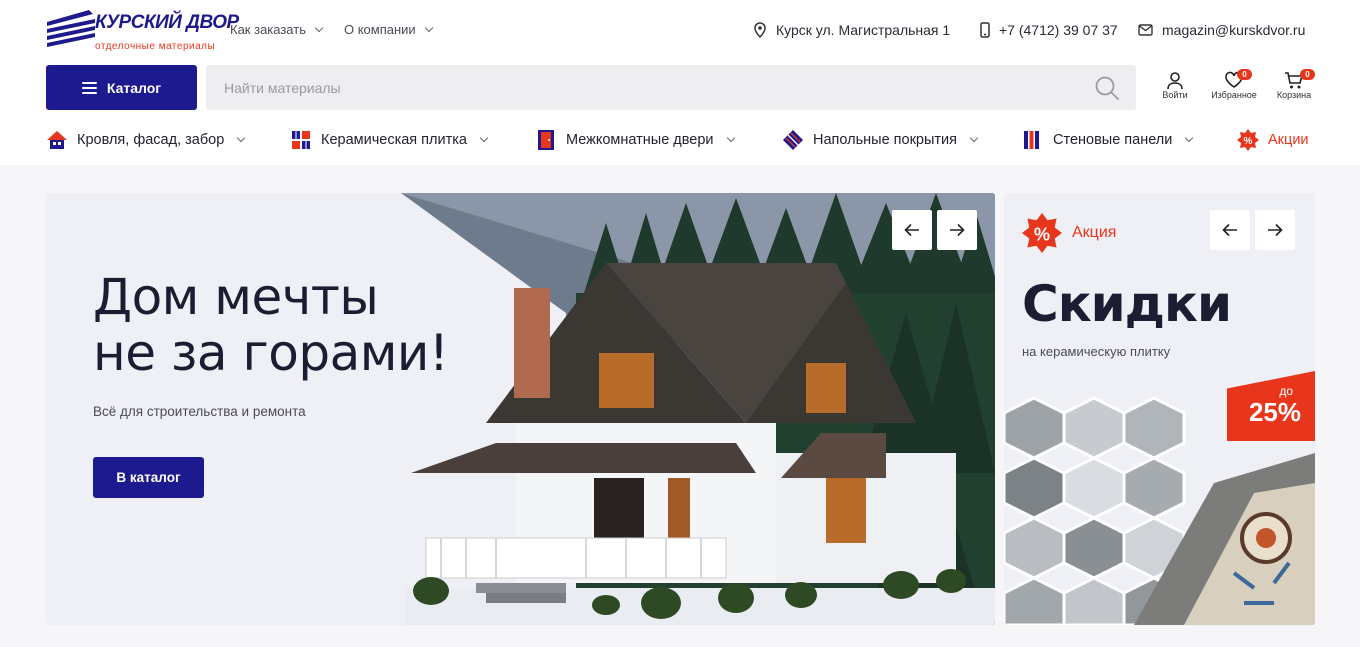 The image size is (1360, 647). Describe the element at coordinates (1294, 95) in the screenshot. I see `cart-label: Корзина` at that location.